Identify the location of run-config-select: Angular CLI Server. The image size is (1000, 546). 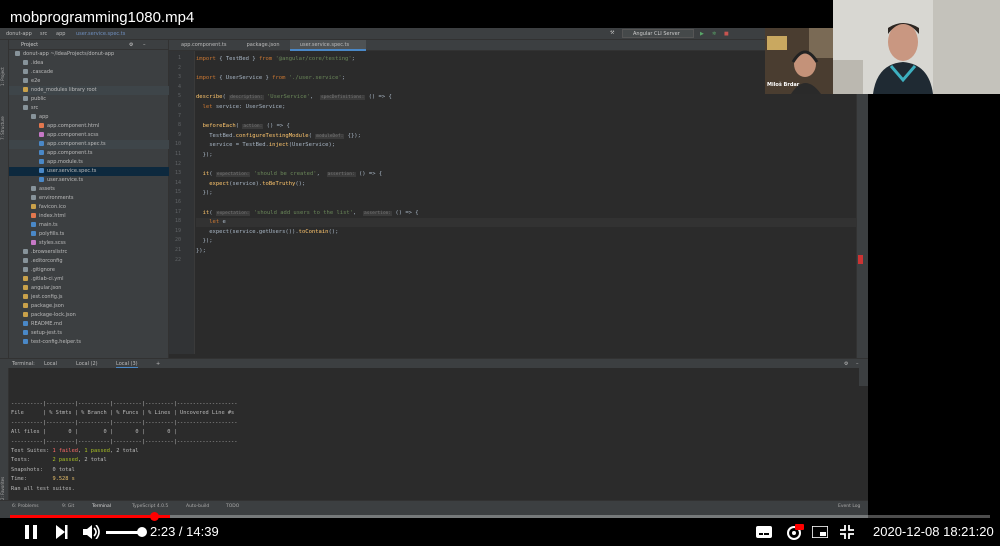
(658, 33).